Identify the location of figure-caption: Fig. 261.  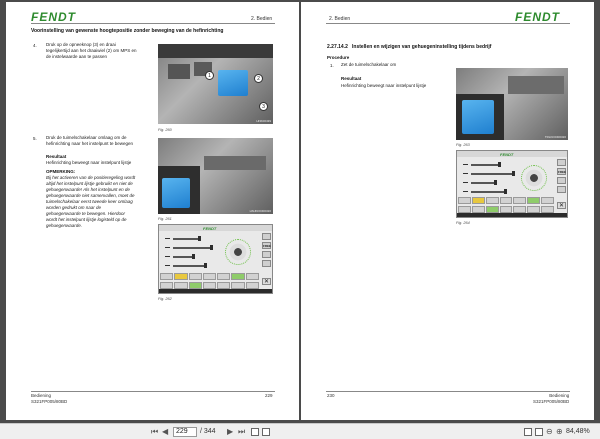
(165, 219).